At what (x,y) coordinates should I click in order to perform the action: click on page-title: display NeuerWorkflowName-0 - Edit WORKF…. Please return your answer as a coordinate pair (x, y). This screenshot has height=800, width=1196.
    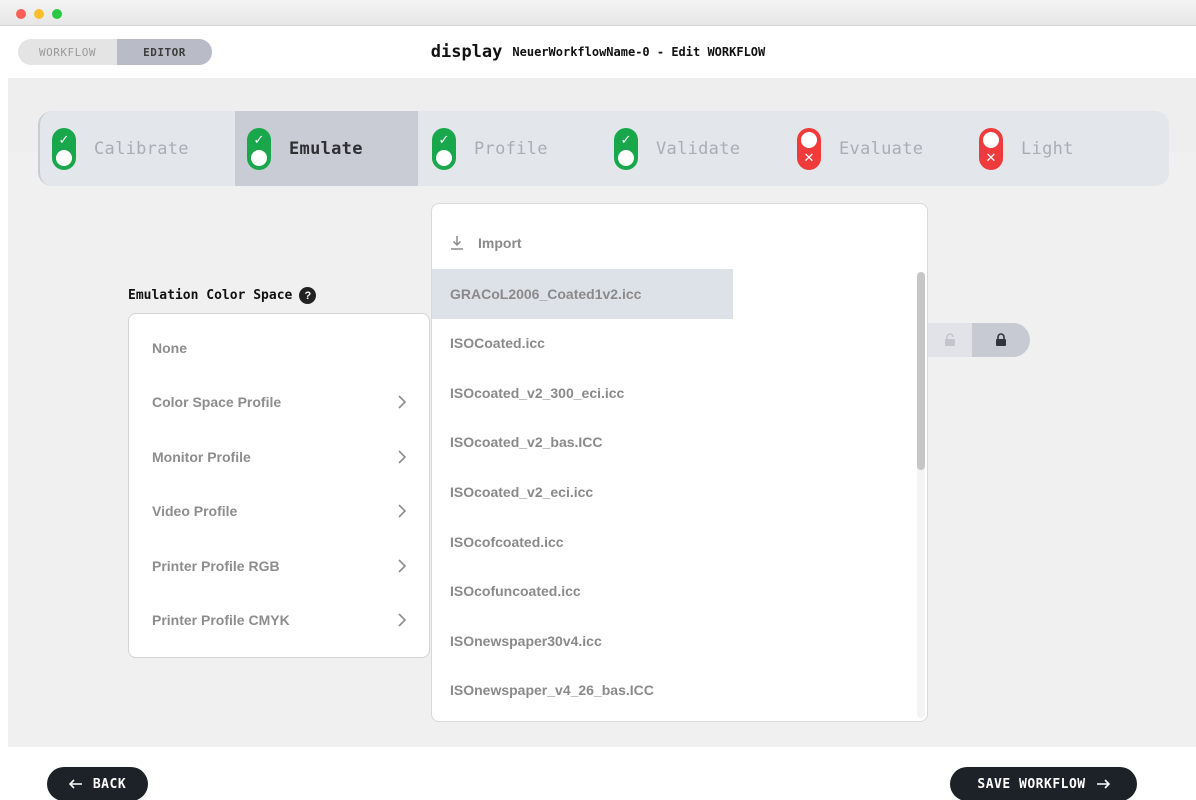
    Looking at the image, I should click on (598, 52).